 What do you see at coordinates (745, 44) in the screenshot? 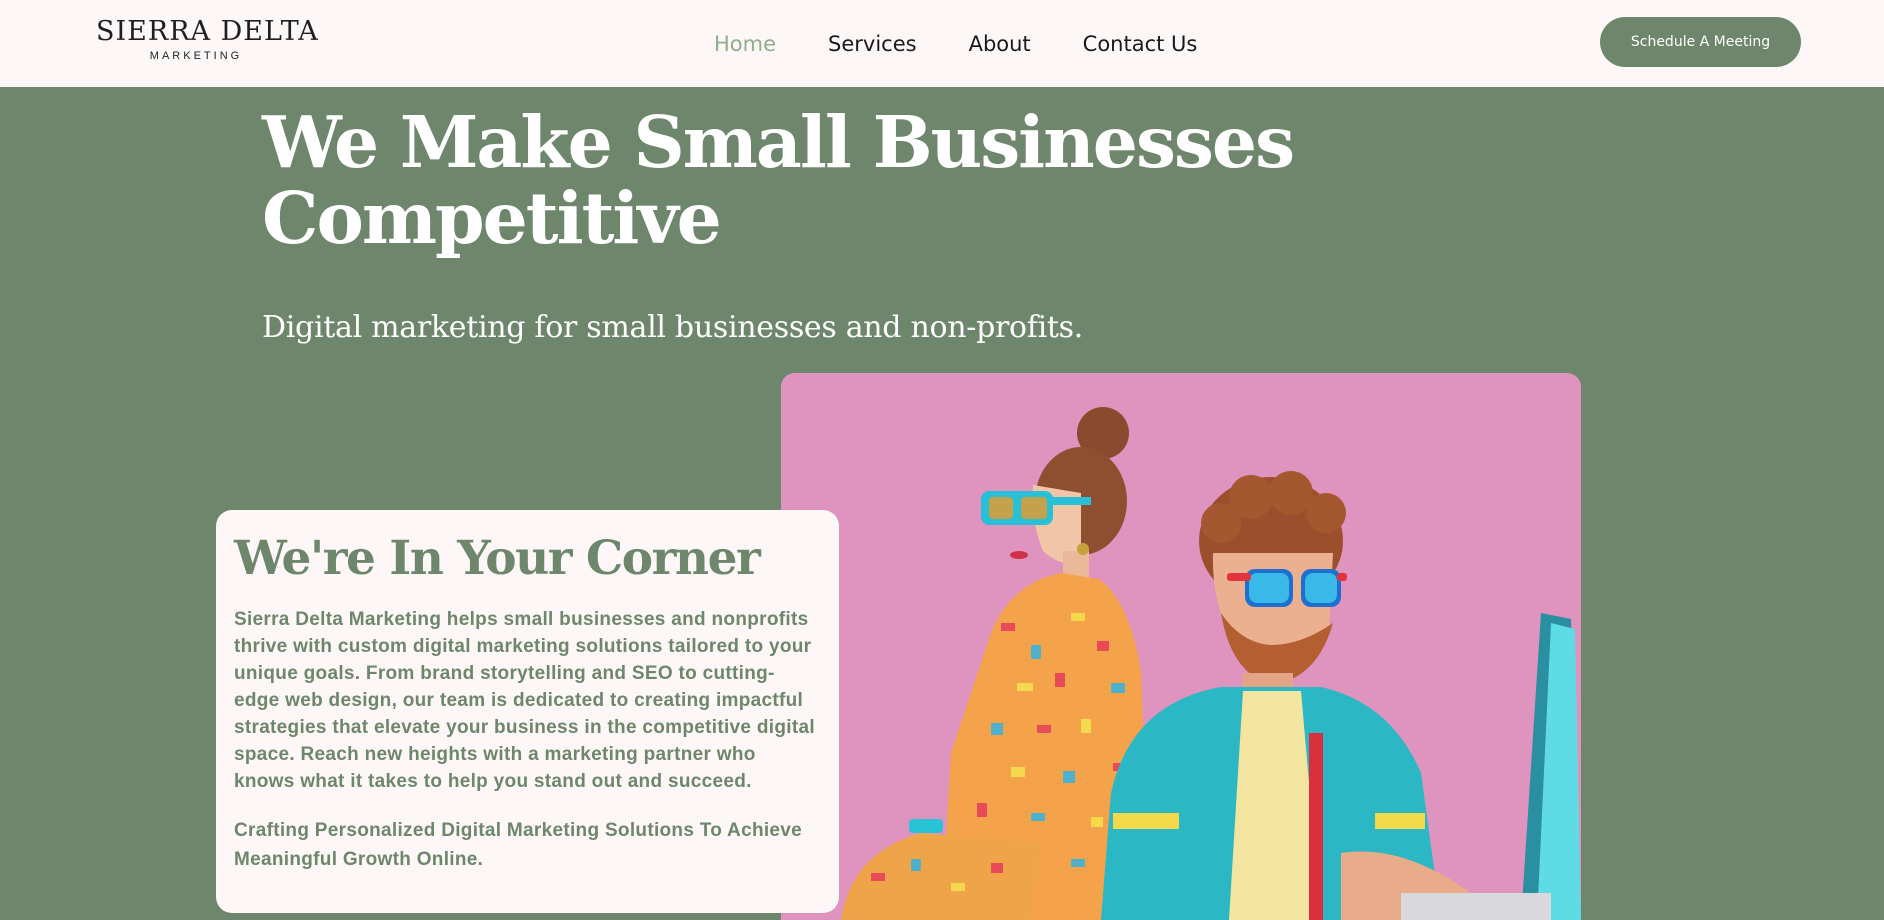
I see `nav-item-home: Home` at bounding box center [745, 44].